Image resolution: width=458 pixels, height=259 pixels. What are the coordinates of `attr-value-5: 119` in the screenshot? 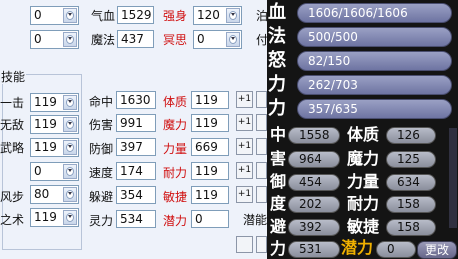 It's located at (210, 195).